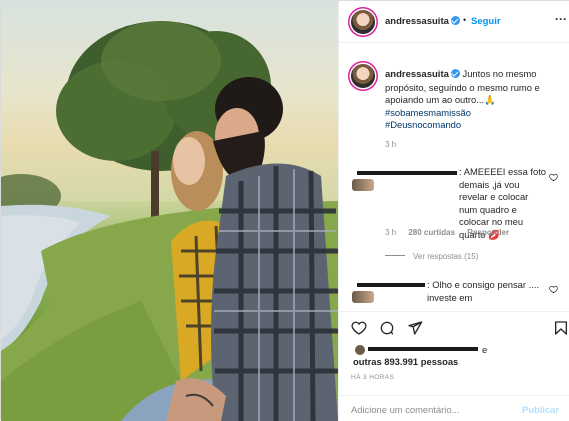 The image size is (569, 421). Describe the element at coordinates (431, 232) in the screenshot. I see `comment-like-count: 280 curtidas` at that location.